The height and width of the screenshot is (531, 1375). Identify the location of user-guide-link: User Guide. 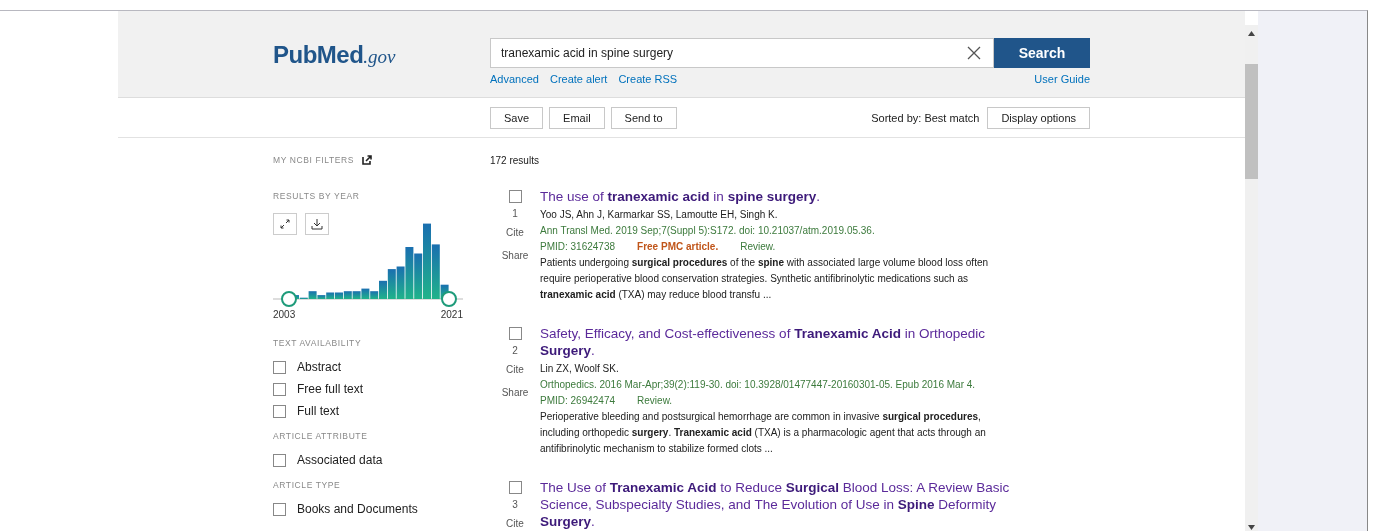
(1062, 79).